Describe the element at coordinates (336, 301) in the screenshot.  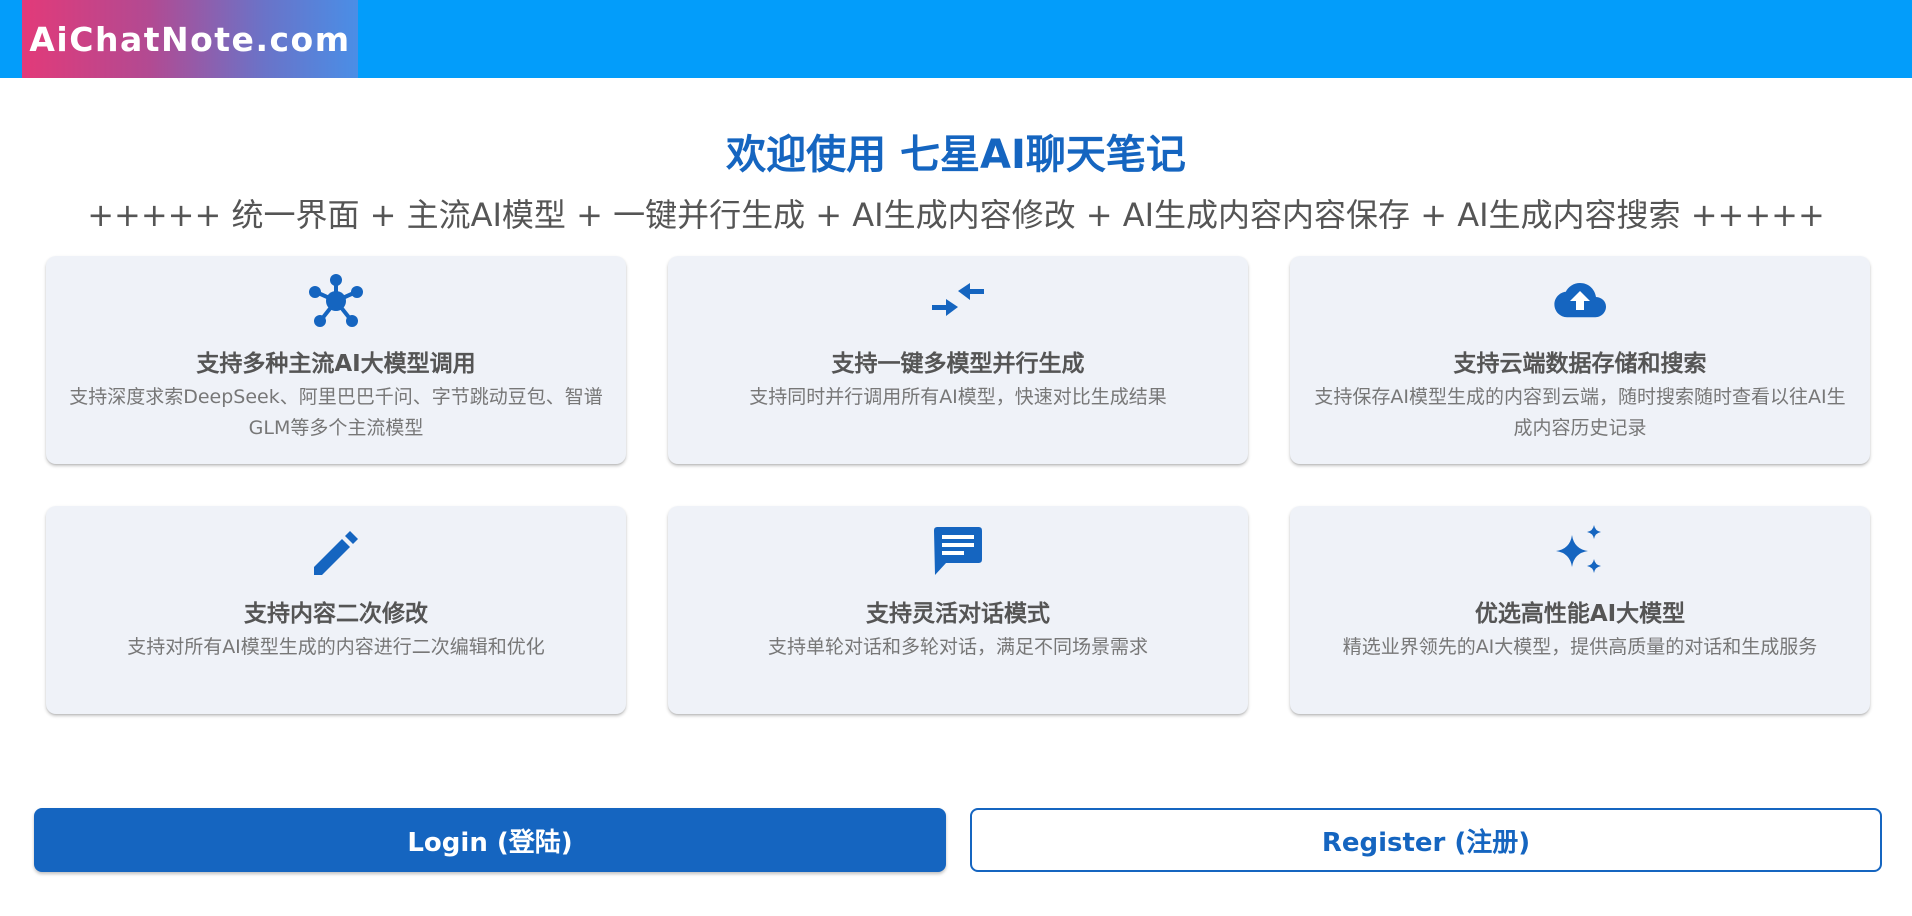
I see `network-icon` at that location.